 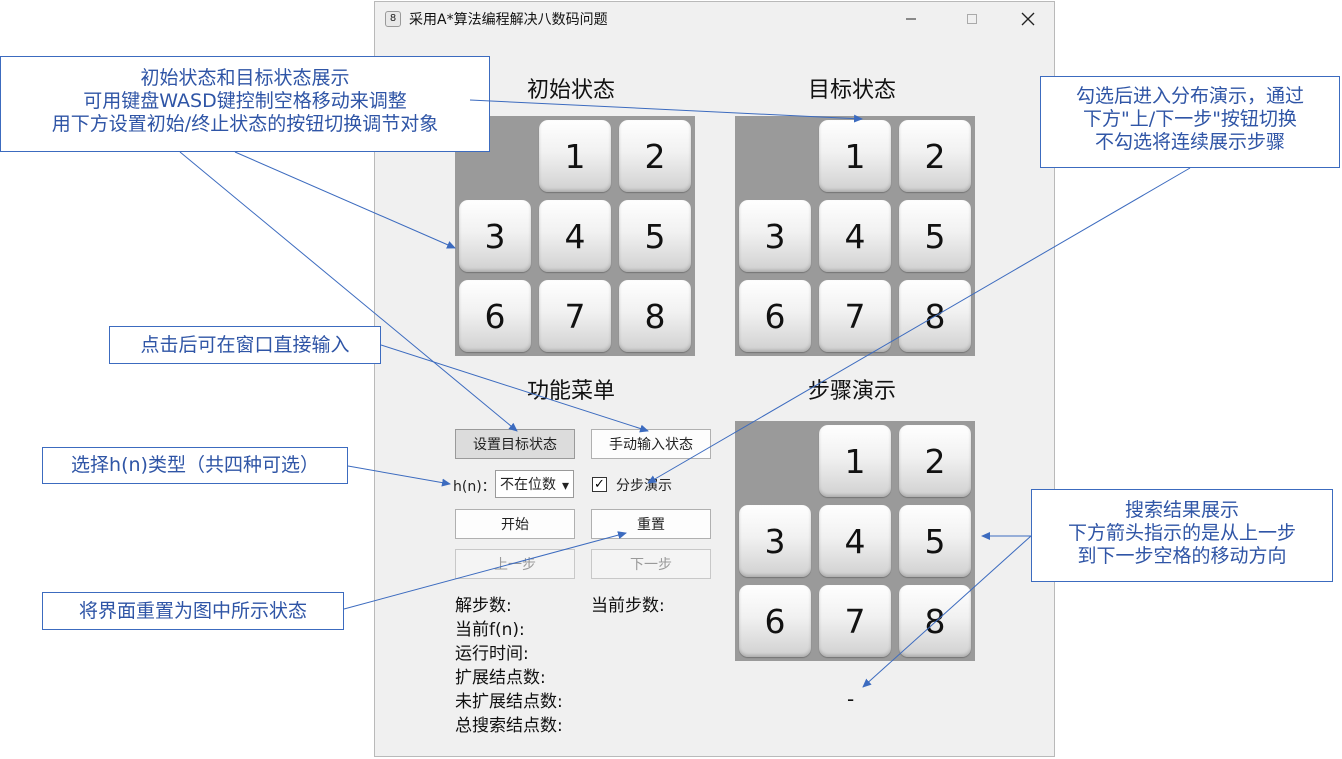 What do you see at coordinates (651, 524) in the screenshot?
I see `reset-button: 重置` at bounding box center [651, 524].